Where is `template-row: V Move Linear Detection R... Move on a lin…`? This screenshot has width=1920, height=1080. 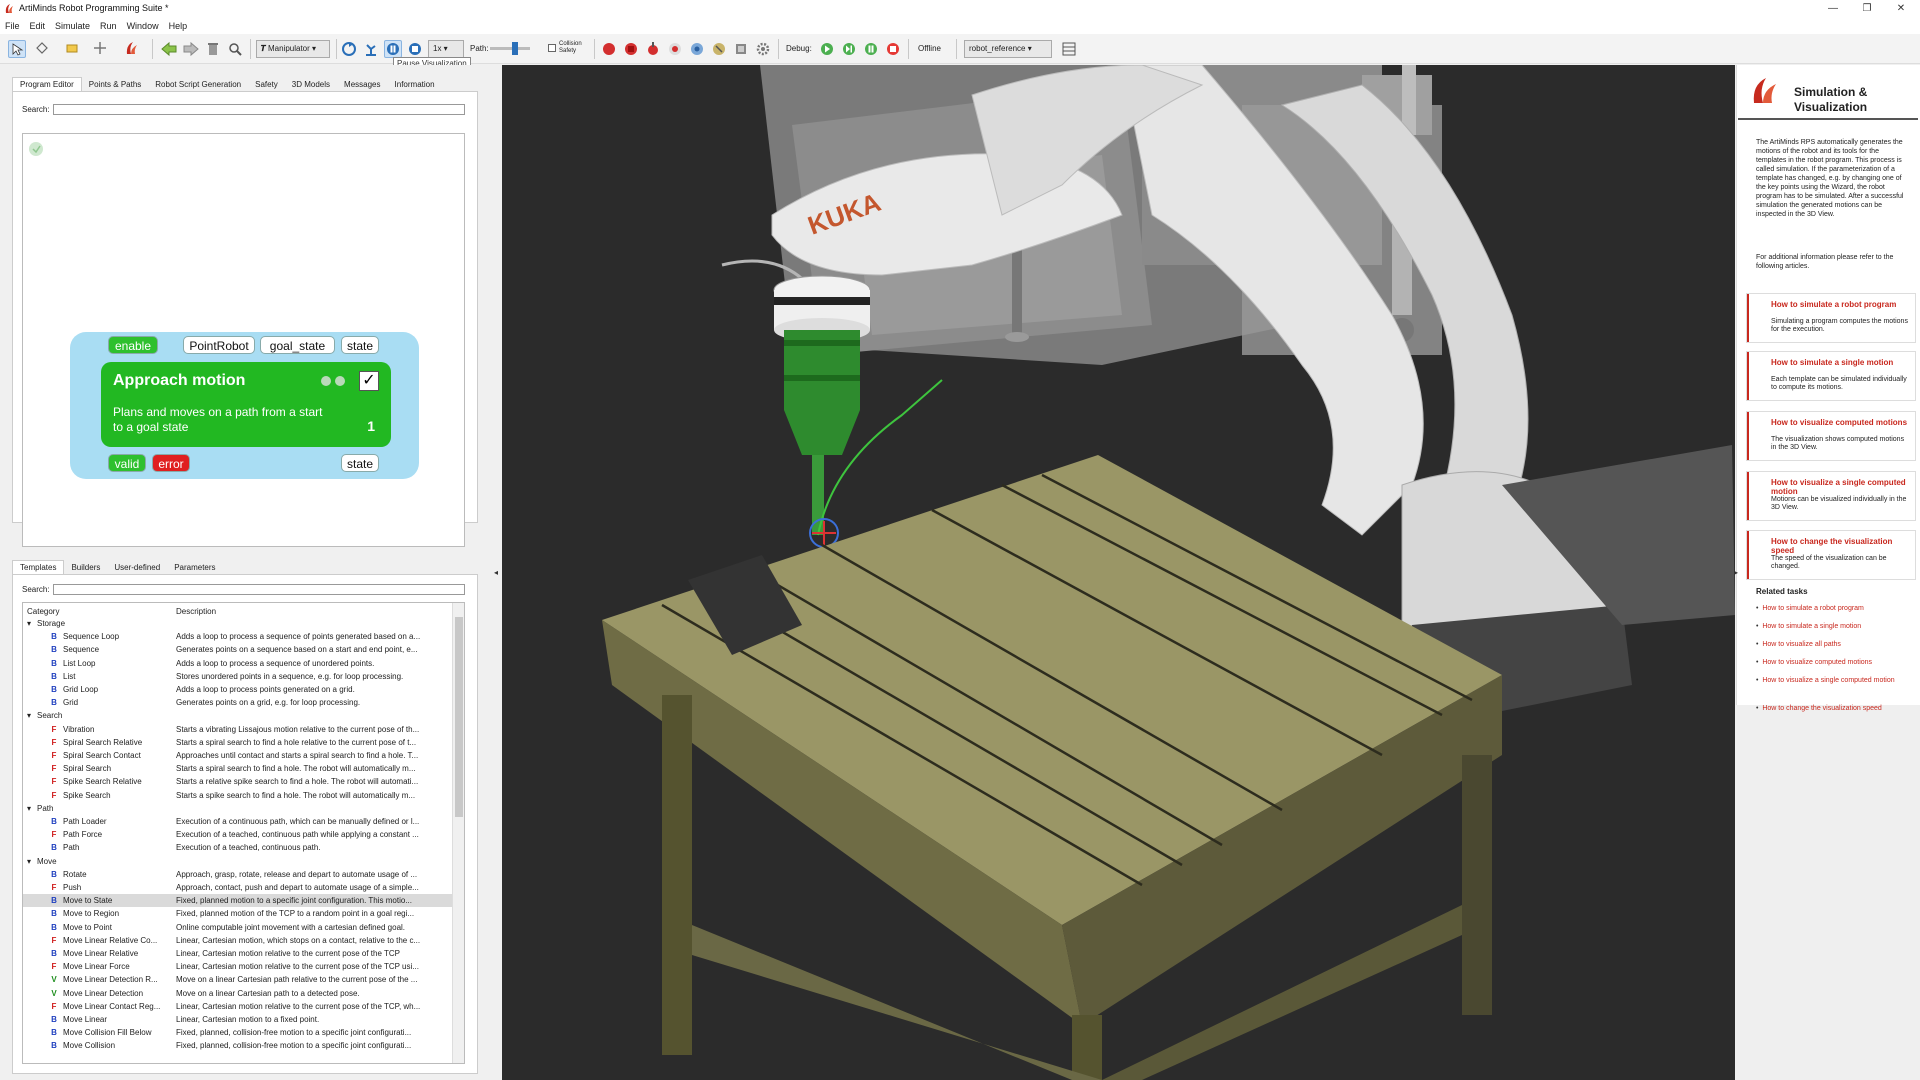 template-row: V Move Linear Detection R... Move on a lin… is located at coordinates (238, 979).